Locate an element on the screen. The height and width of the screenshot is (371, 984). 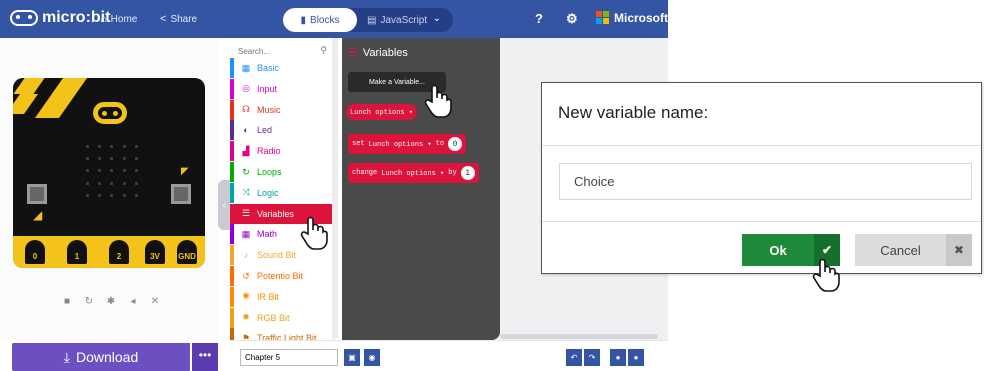
microbit-face-logo is located at coordinates (110, 113).